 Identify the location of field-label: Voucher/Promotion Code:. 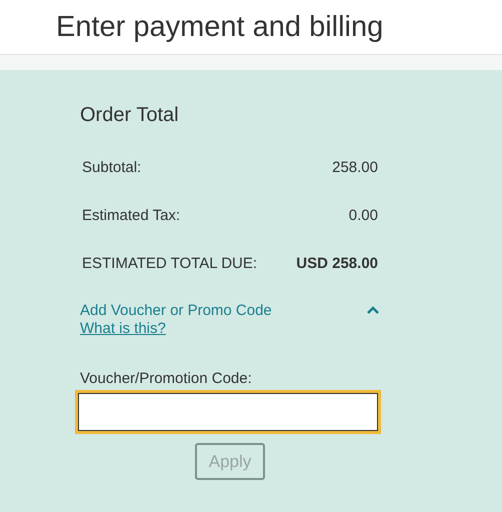
(166, 379).